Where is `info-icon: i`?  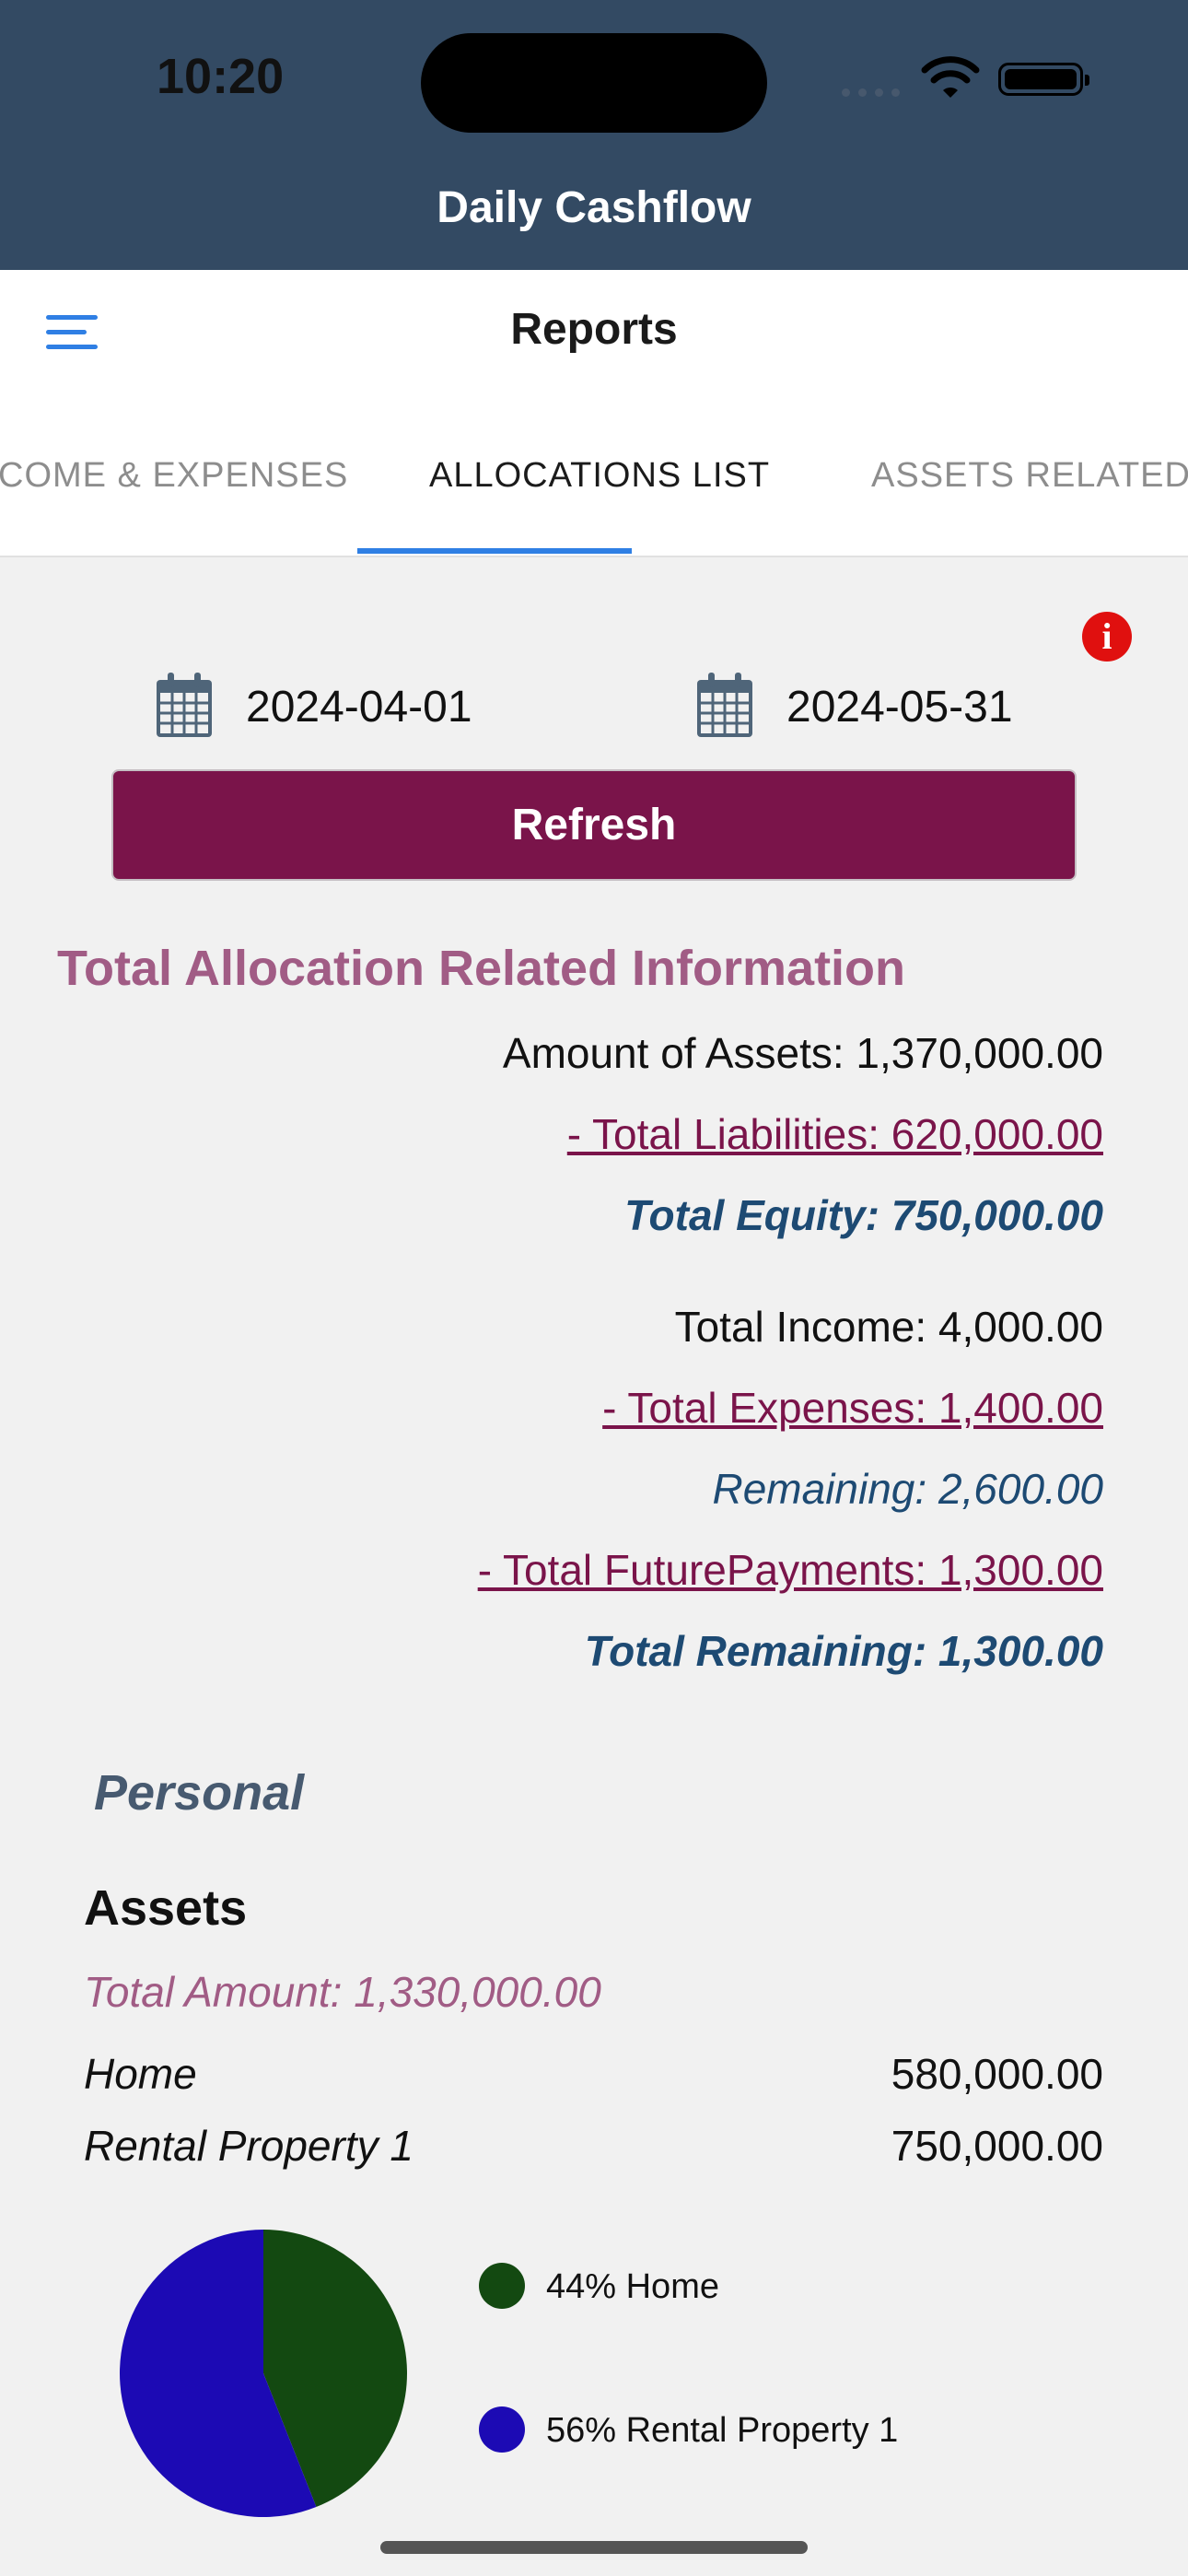
info-icon: i is located at coordinates (1107, 637).